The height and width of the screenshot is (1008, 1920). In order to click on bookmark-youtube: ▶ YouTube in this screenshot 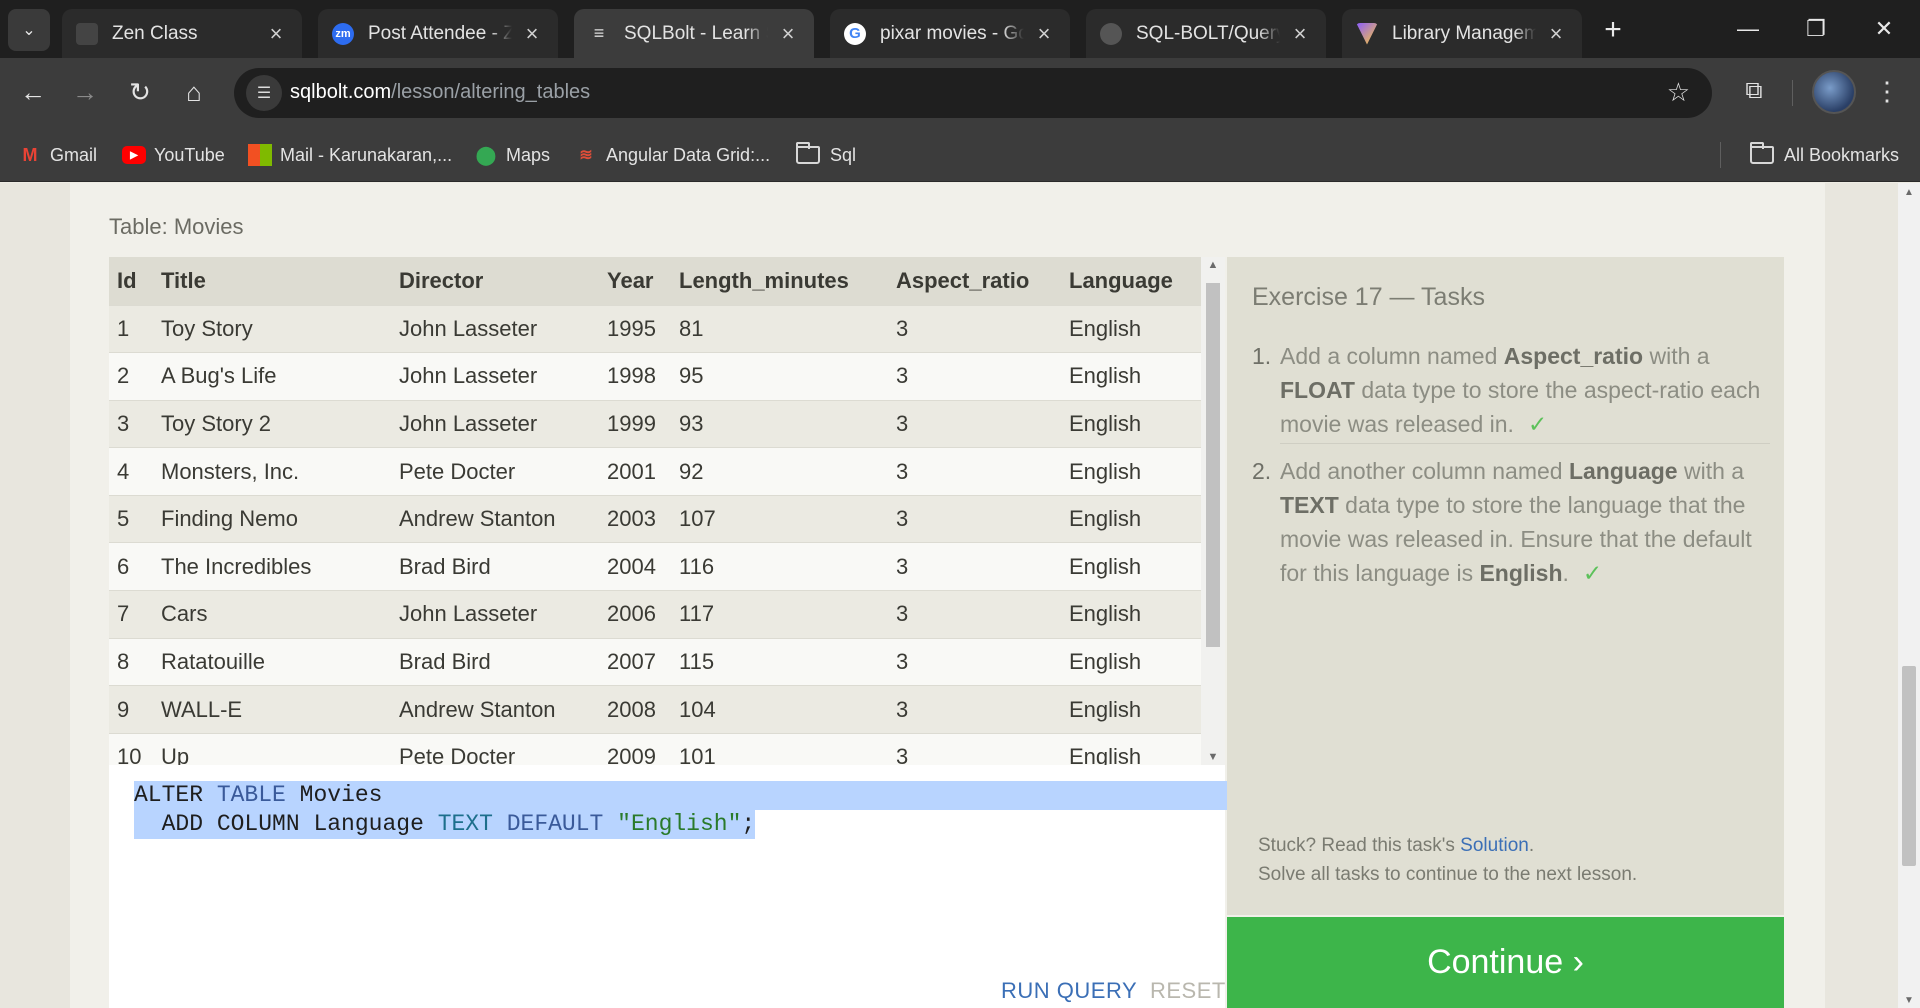, I will do `click(173, 155)`.